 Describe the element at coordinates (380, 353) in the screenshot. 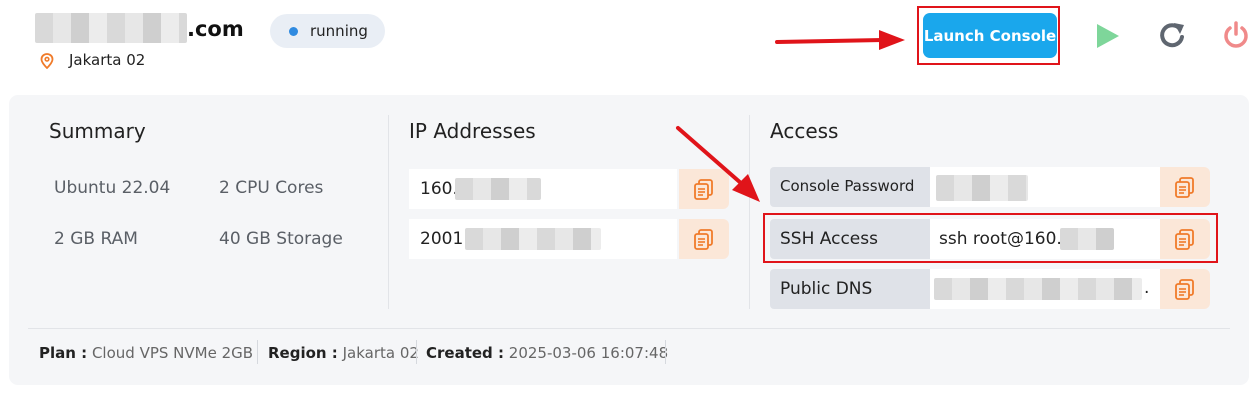

I see `region-value: Jakarta 02` at that location.